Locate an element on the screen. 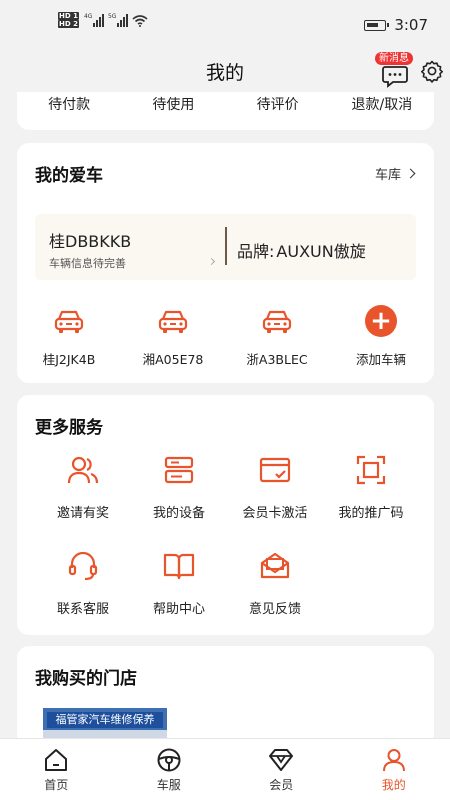 The image size is (450, 800). car-plate: 桂J2JK4B is located at coordinates (69, 359).